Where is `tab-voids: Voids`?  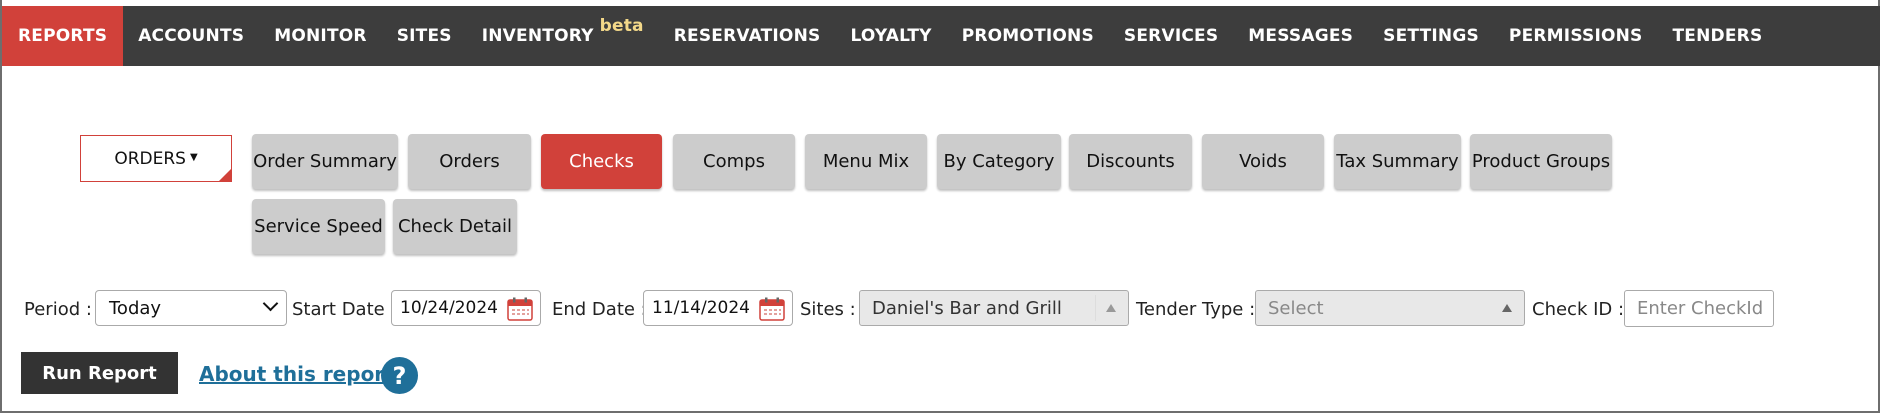
tab-voids: Voids is located at coordinates (1263, 161).